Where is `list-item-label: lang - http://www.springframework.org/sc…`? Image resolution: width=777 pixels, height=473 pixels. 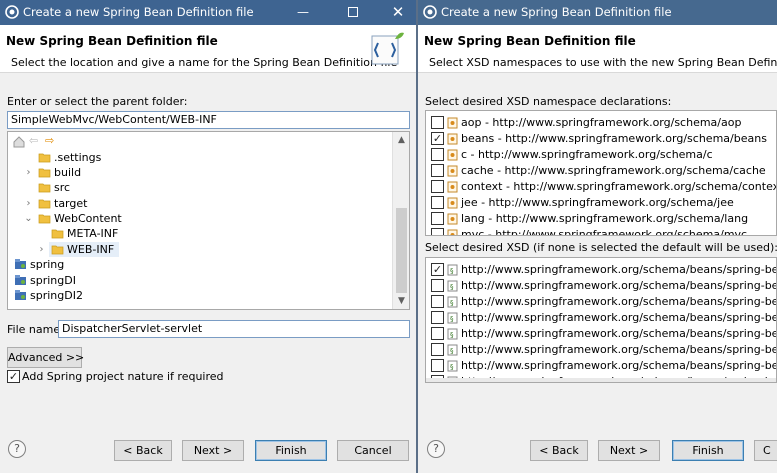
list-item-label: lang - http://www.springframework.org/sc… is located at coordinates (605, 218).